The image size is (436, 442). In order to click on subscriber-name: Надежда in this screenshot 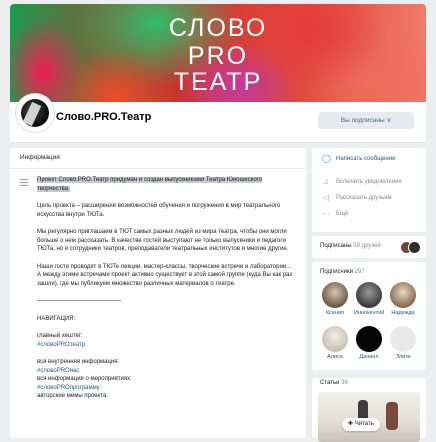, I will do `click(403, 313)`.